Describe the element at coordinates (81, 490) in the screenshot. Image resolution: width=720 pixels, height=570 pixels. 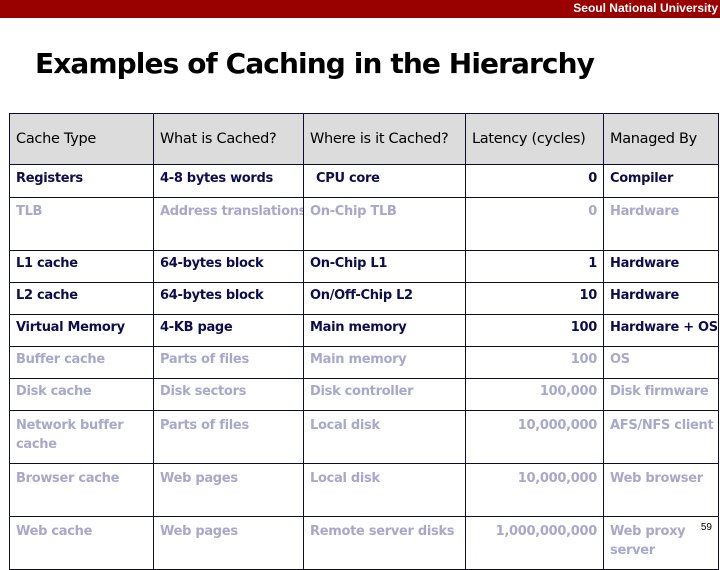
I see `cell-cache-type: Browser cache` at that location.